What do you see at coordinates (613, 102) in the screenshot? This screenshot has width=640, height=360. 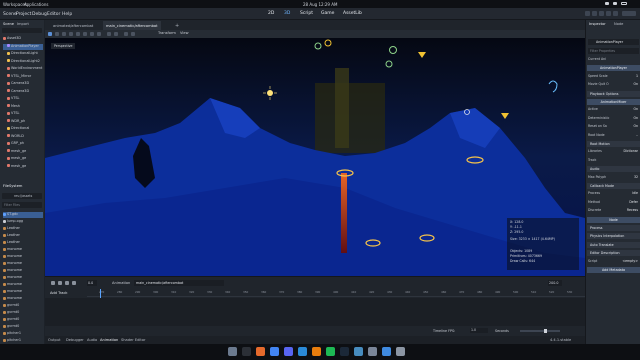 I see `inspector-category: AnimationMixer` at bounding box center [613, 102].